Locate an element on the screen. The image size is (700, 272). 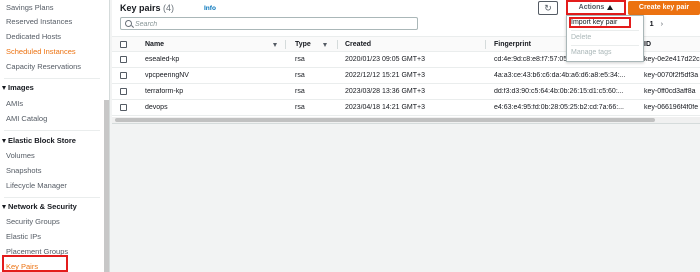
cell-id: key-066196f4f0fe is located at coordinates (671, 107).